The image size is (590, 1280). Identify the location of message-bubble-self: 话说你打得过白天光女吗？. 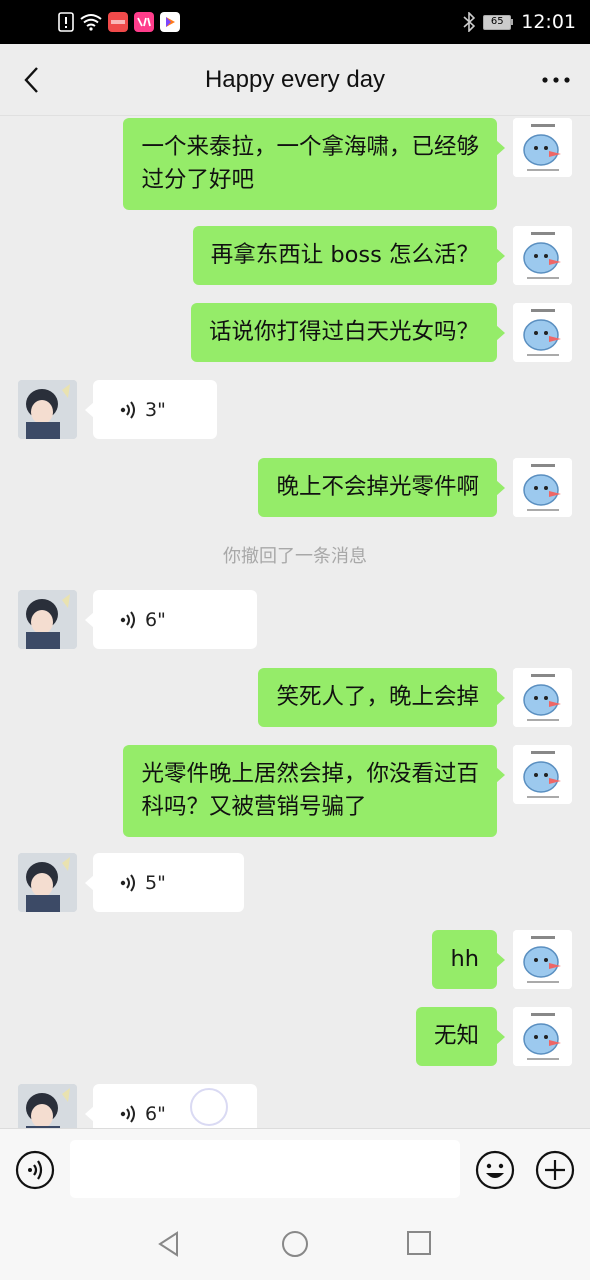
(348, 332).